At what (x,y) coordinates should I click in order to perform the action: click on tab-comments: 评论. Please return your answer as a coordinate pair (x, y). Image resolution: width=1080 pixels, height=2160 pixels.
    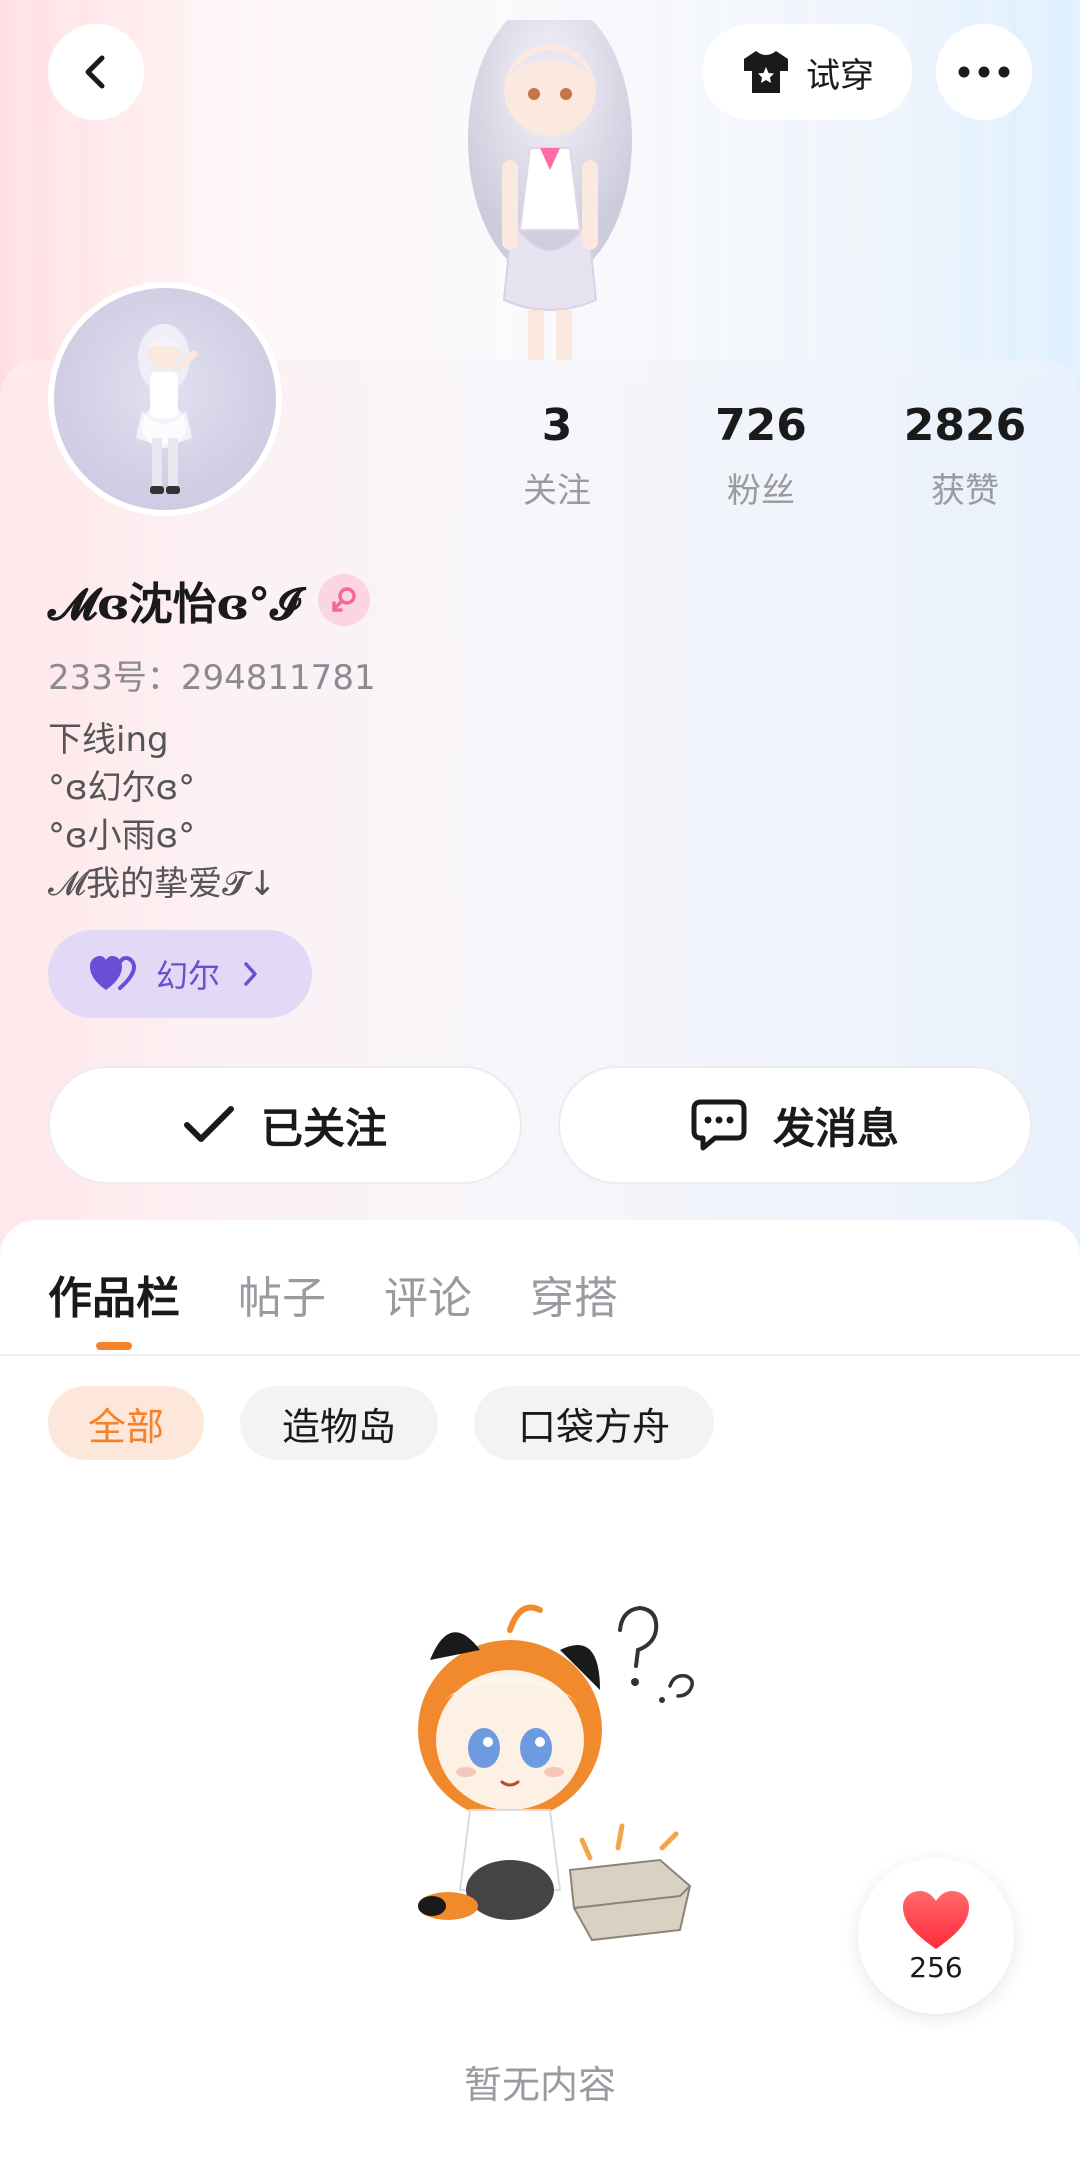
    Looking at the image, I should click on (428, 1294).